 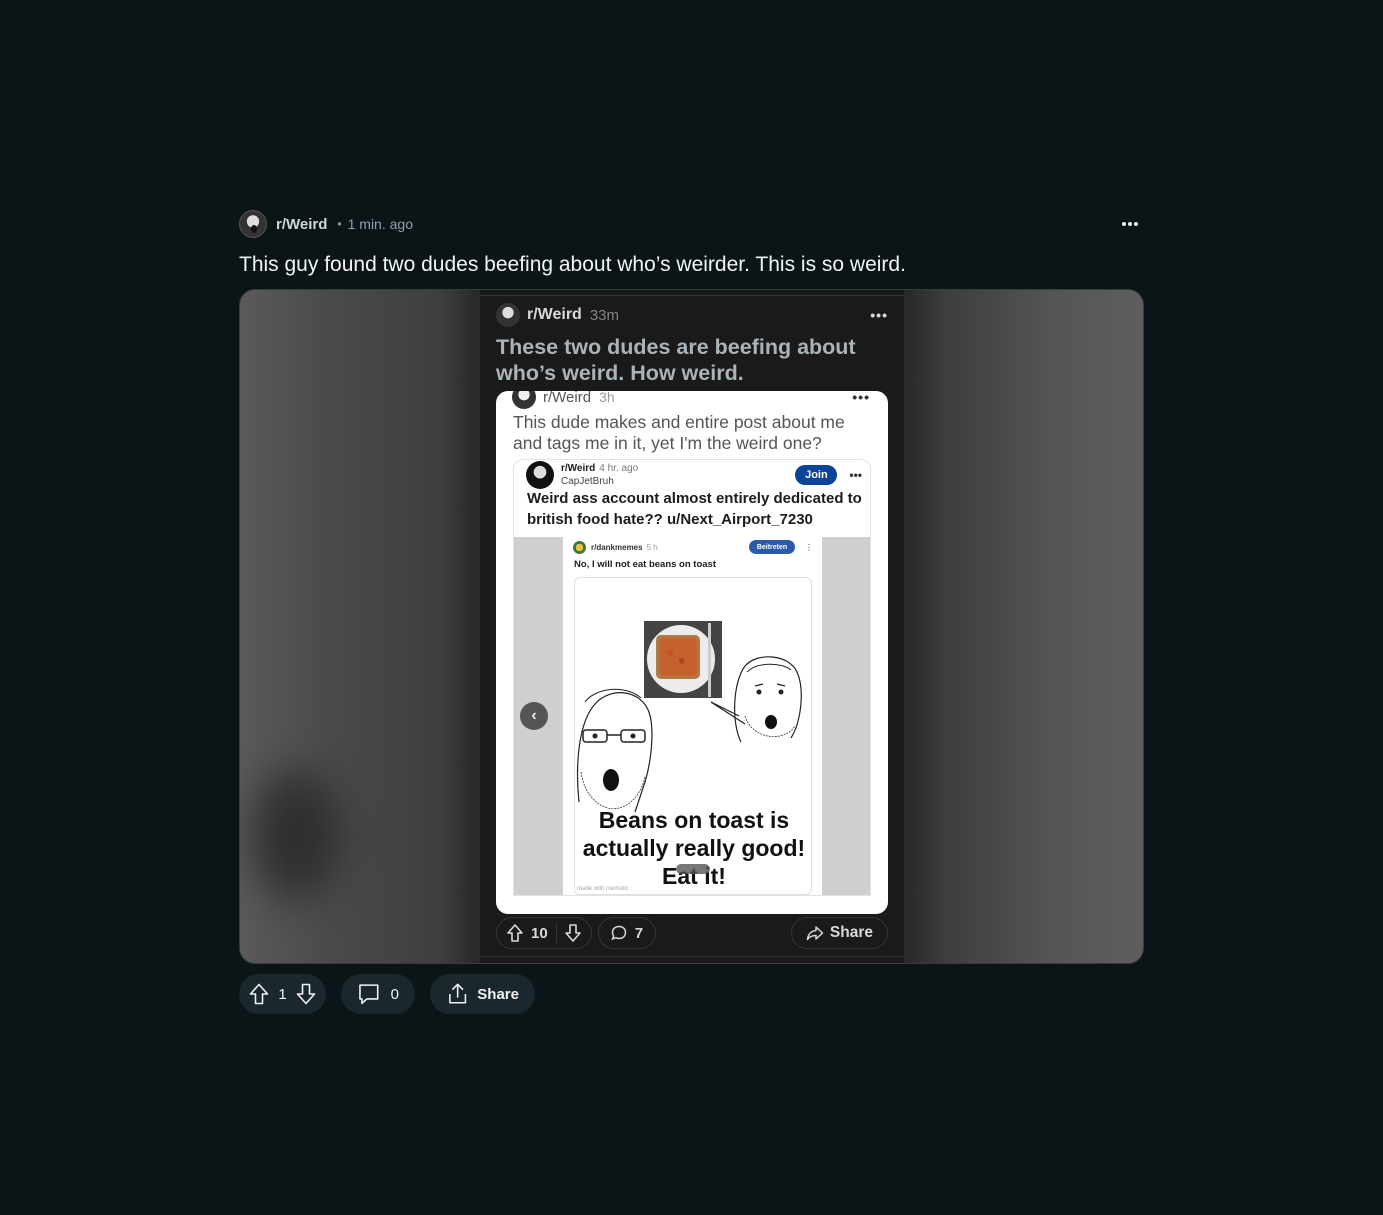 I want to click on more-horizontal-icon, so click(x=1130, y=224).